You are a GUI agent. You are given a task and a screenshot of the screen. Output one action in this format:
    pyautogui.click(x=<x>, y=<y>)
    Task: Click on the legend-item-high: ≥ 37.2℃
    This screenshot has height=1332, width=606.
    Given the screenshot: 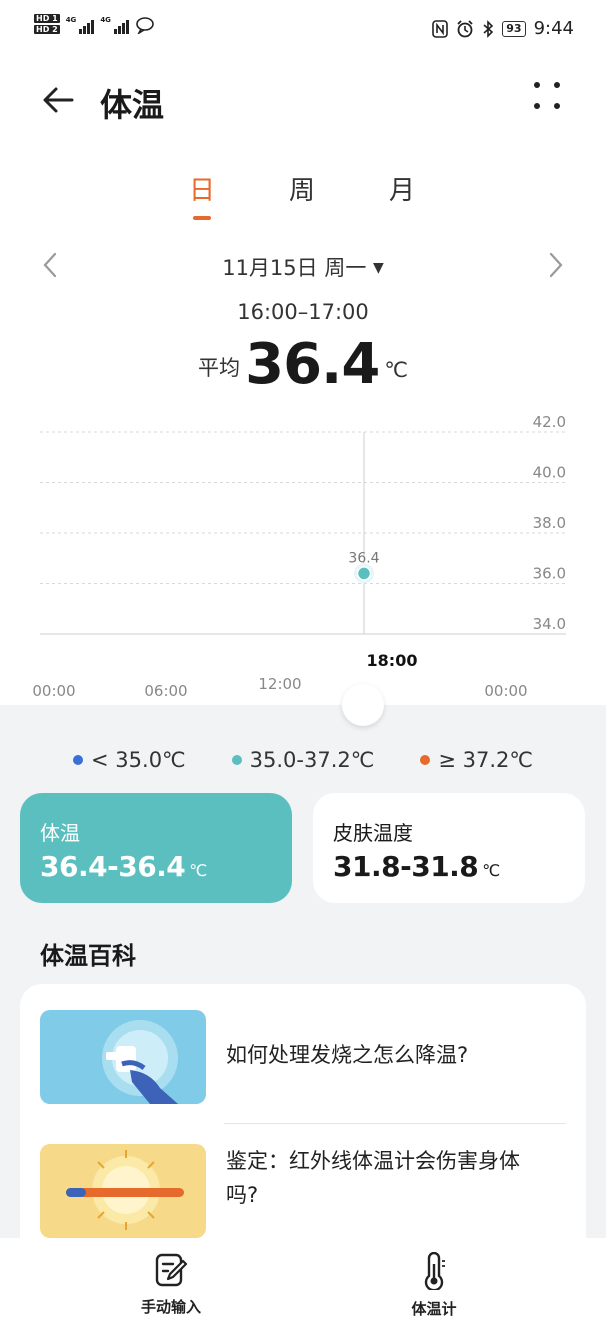 What is the action you would take?
    pyautogui.click(x=476, y=760)
    